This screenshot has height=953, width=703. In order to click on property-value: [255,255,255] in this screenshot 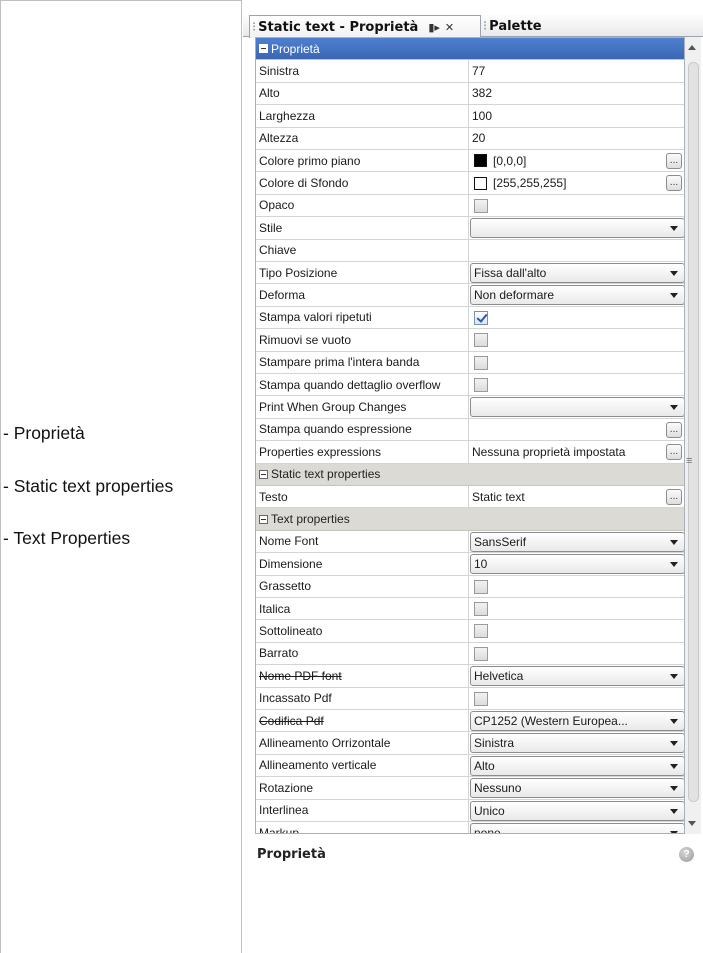, I will do `click(576, 182)`.